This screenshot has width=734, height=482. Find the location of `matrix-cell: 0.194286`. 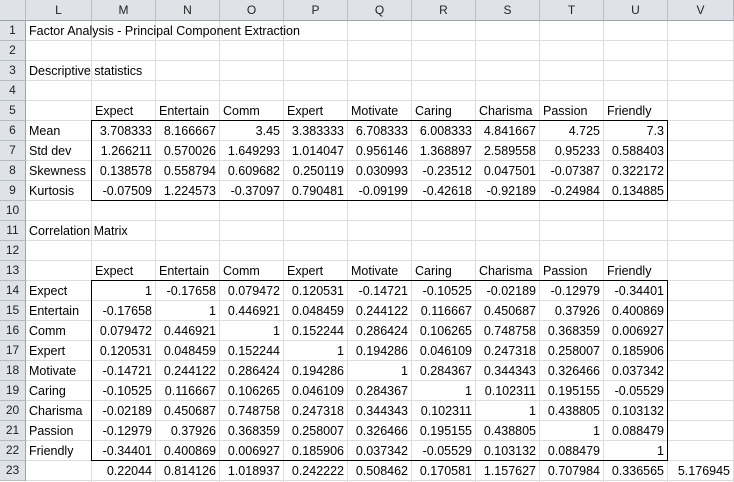

matrix-cell: 0.194286 is located at coordinates (379, 350).